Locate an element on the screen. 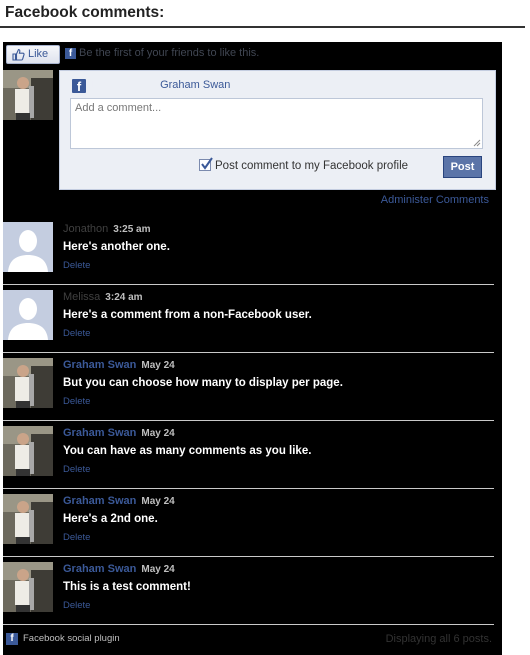 The width and height of the screenshot is (530, 655). post-button: Post is located at coordinates (462, 167).